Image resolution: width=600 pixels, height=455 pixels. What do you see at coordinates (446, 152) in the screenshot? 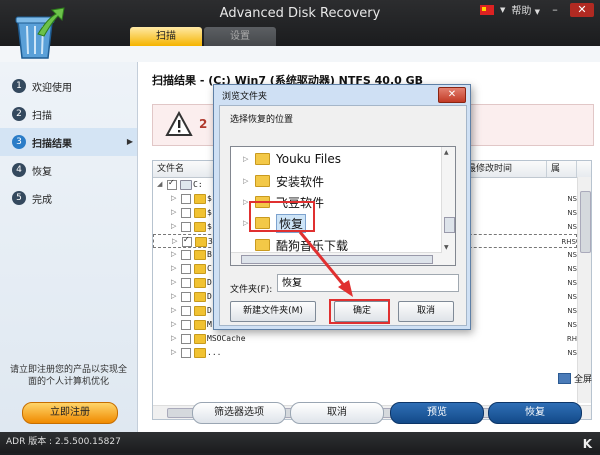
I see `scroll-up-icon: ▲` at bounding box center [446, 152].